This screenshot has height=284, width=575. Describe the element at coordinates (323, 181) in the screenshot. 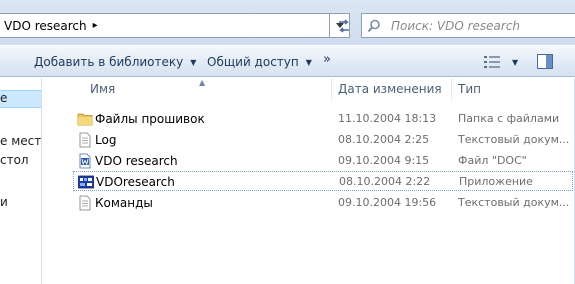

I see `file-row-focused: VDOresearch 08.10.2004 2:22 Приложение` at that location.